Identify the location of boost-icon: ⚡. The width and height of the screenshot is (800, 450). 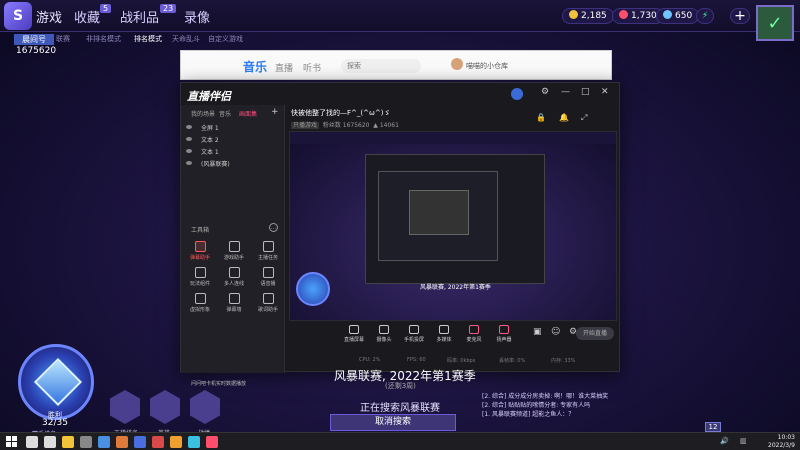
(705, 16).